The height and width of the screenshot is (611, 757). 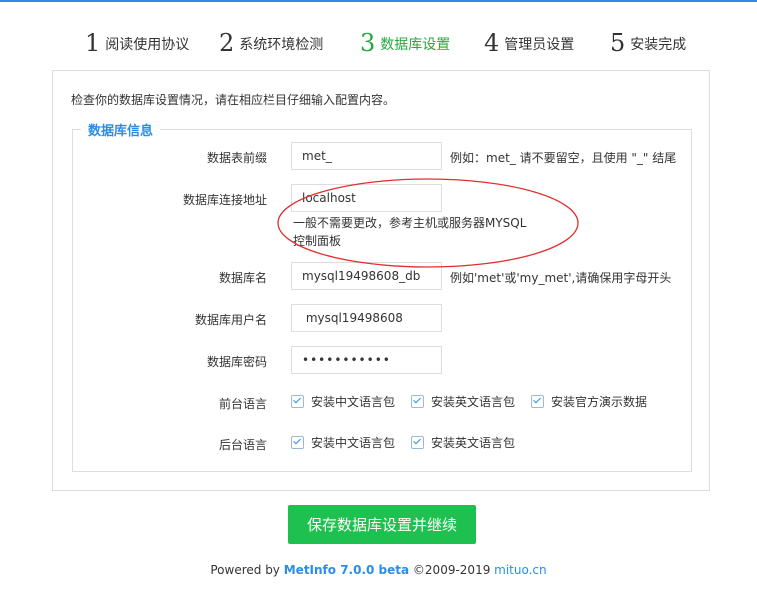 What do you see at coordinates (242, 278) in the screenshot?
I see `dbname-label: 数据库名` at bounding box center [242, 278].